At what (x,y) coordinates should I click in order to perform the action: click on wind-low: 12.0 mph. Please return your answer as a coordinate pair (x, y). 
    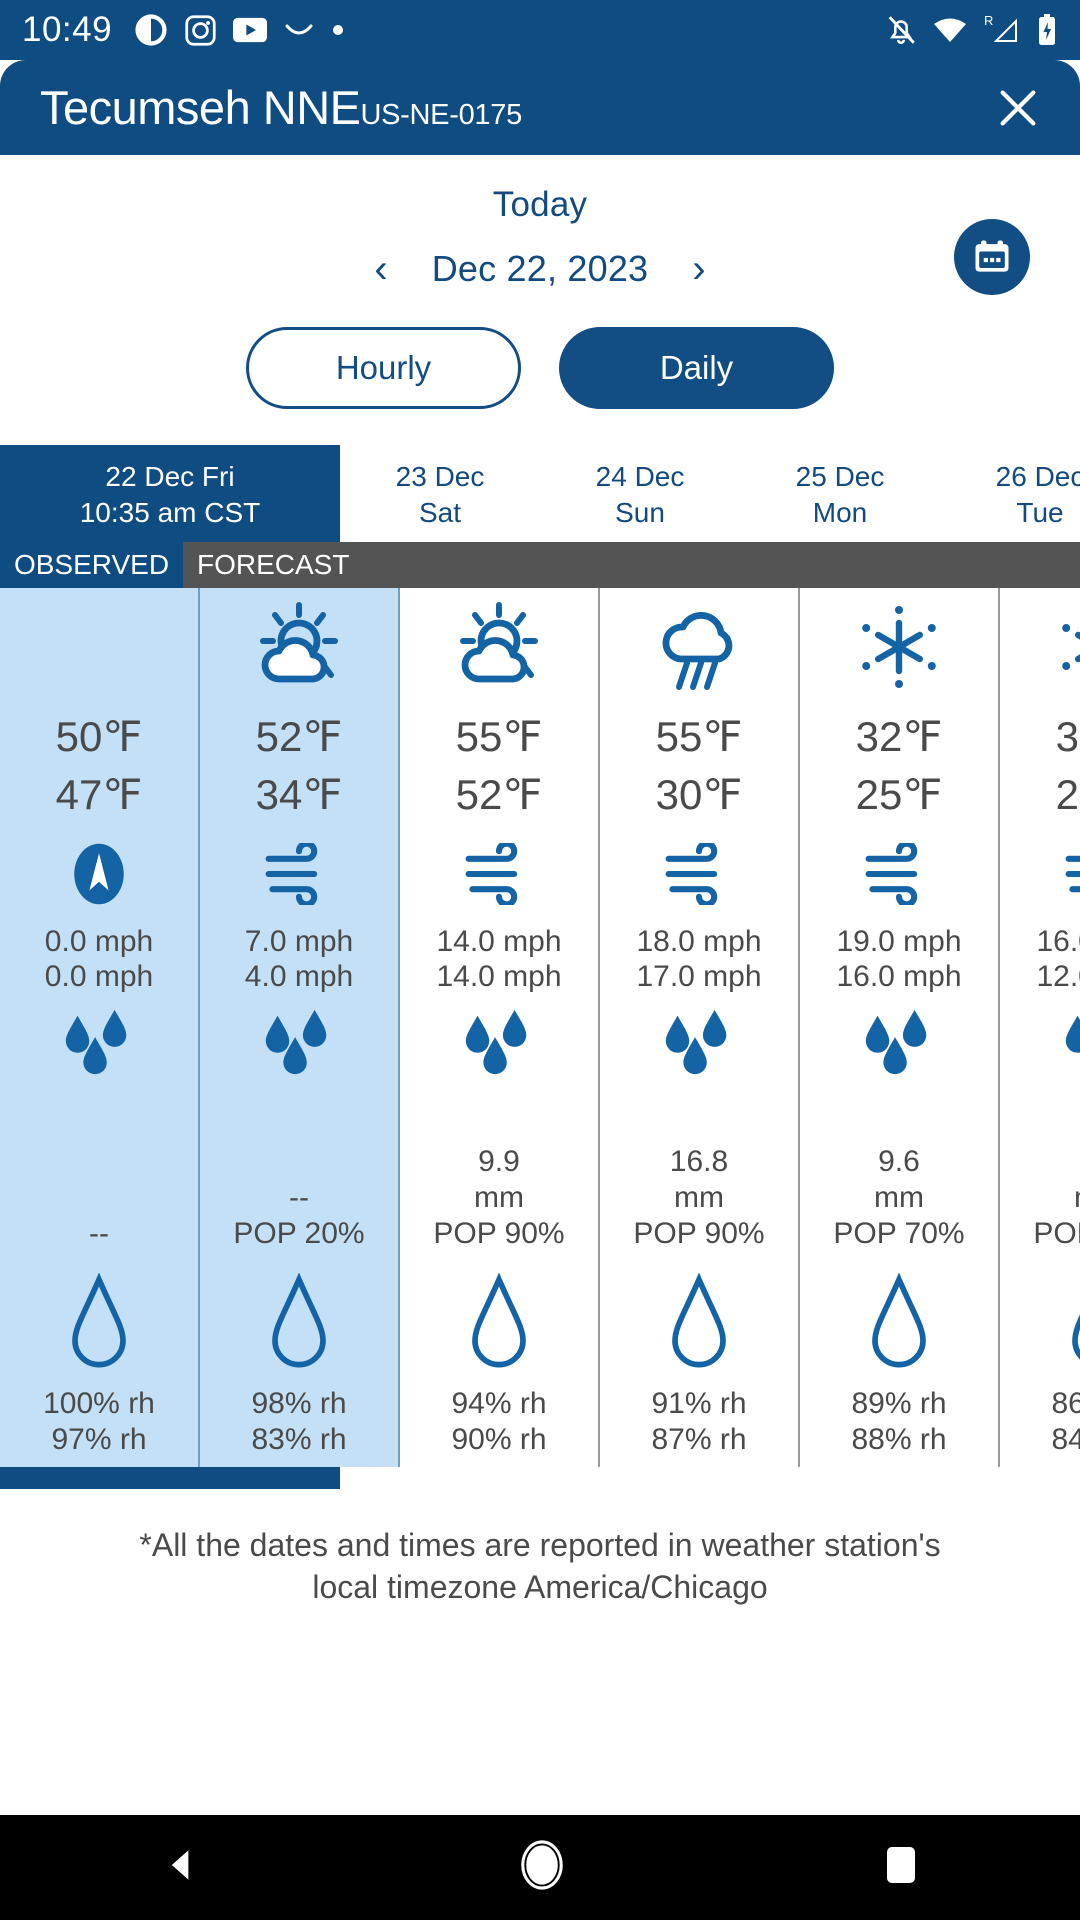
    Looking at the image, I should click on (1058, 977).